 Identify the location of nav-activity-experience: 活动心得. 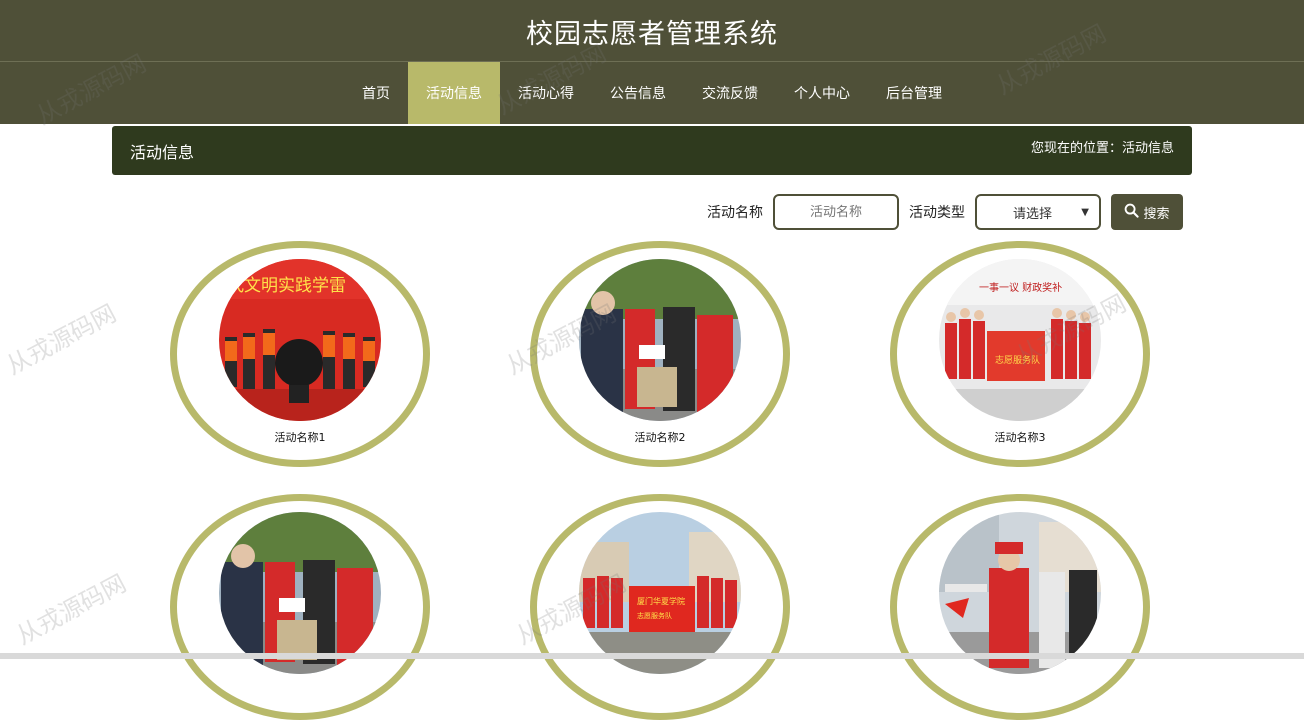
(546, 93).